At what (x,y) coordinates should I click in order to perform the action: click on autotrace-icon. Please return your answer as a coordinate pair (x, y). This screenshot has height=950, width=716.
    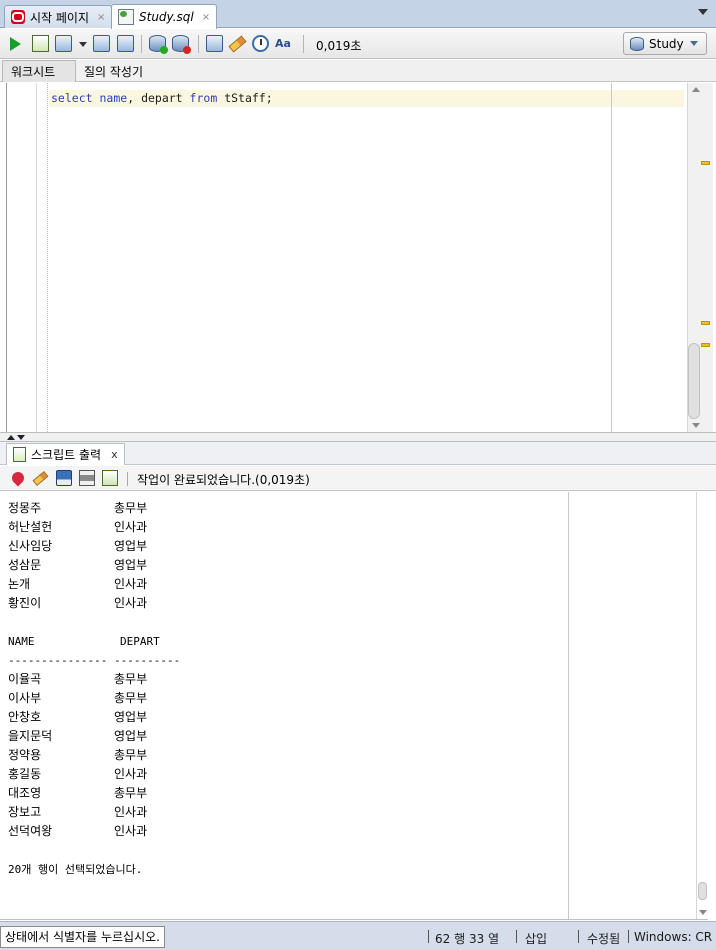
    Looking at the image, I should click on (63, 43).